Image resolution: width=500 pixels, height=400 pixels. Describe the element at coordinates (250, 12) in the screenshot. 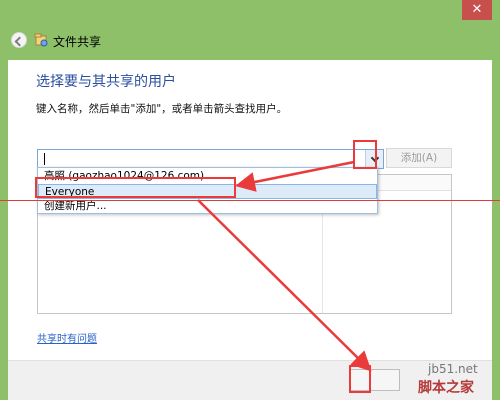

I see `title-bar: ✕` at that location.